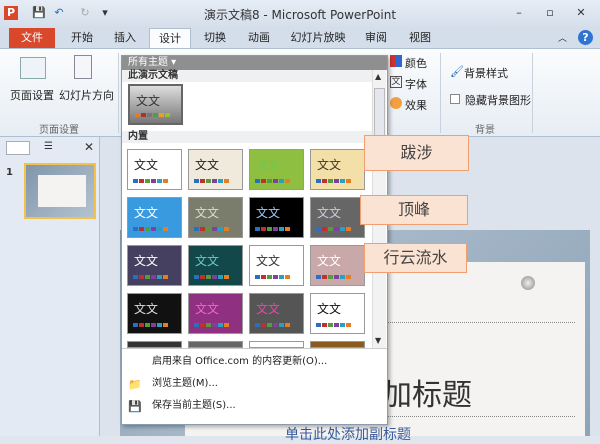 The width and height of the screenshot is (600, 444). I want to click on page-setup-button: 页面设置, so click(32, 95).